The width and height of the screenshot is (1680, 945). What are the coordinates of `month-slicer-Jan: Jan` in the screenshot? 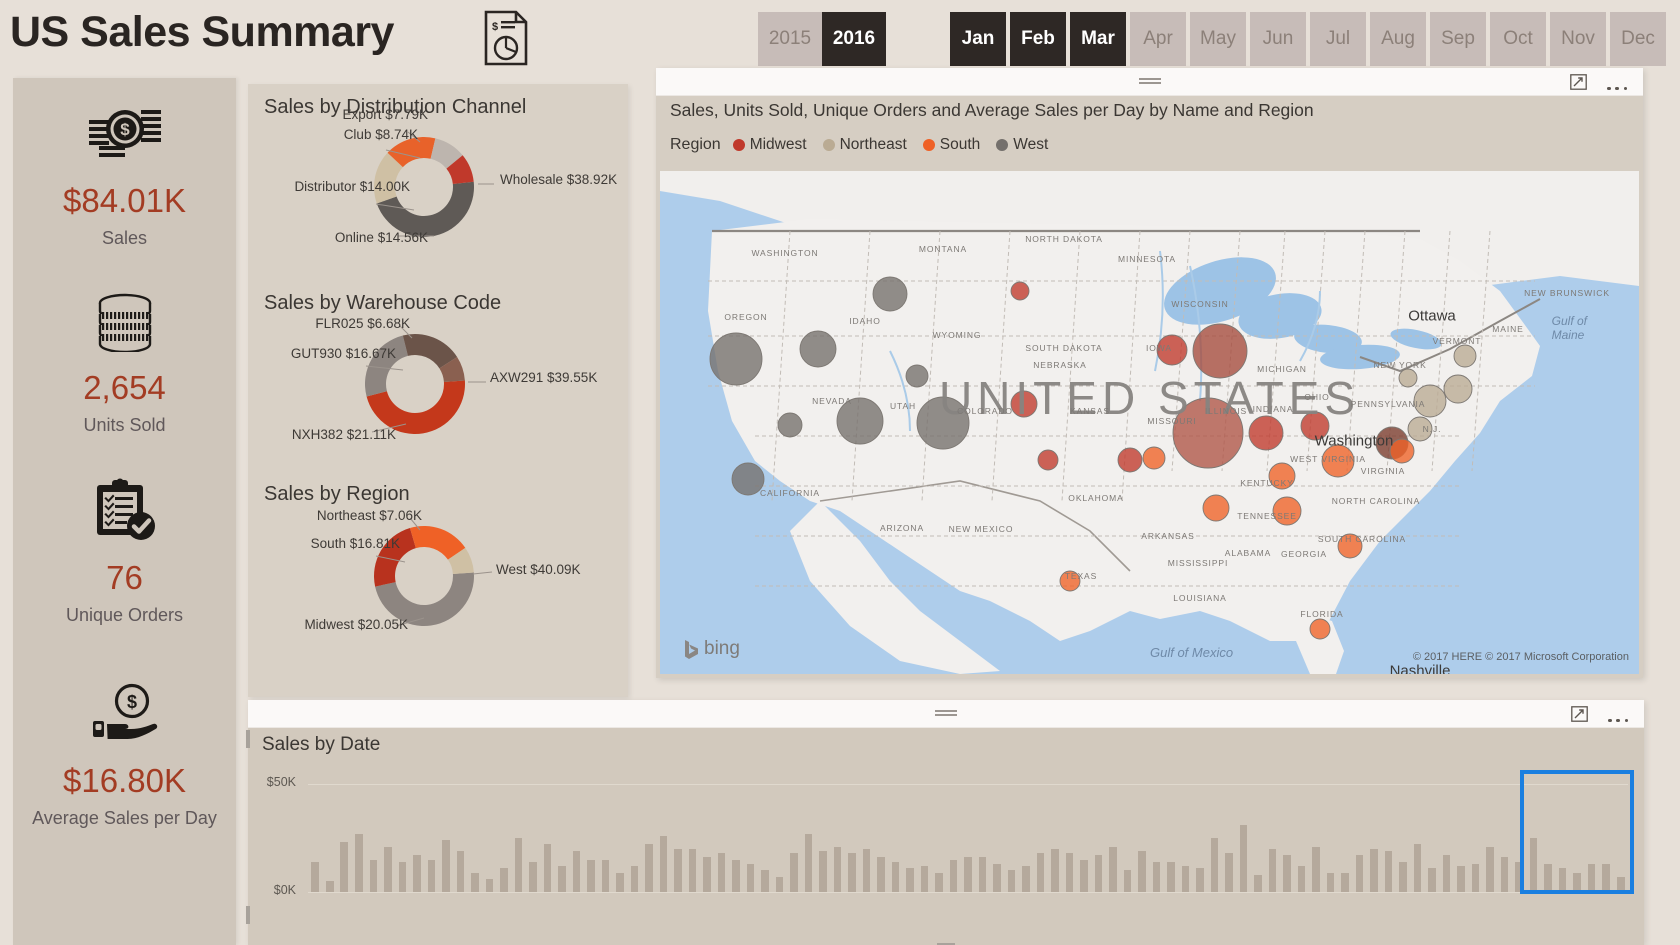 It's located at (978, 39).